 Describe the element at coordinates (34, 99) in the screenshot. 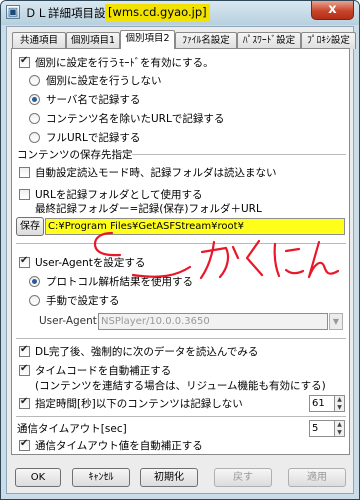

I see `radio-server-name` at that location.